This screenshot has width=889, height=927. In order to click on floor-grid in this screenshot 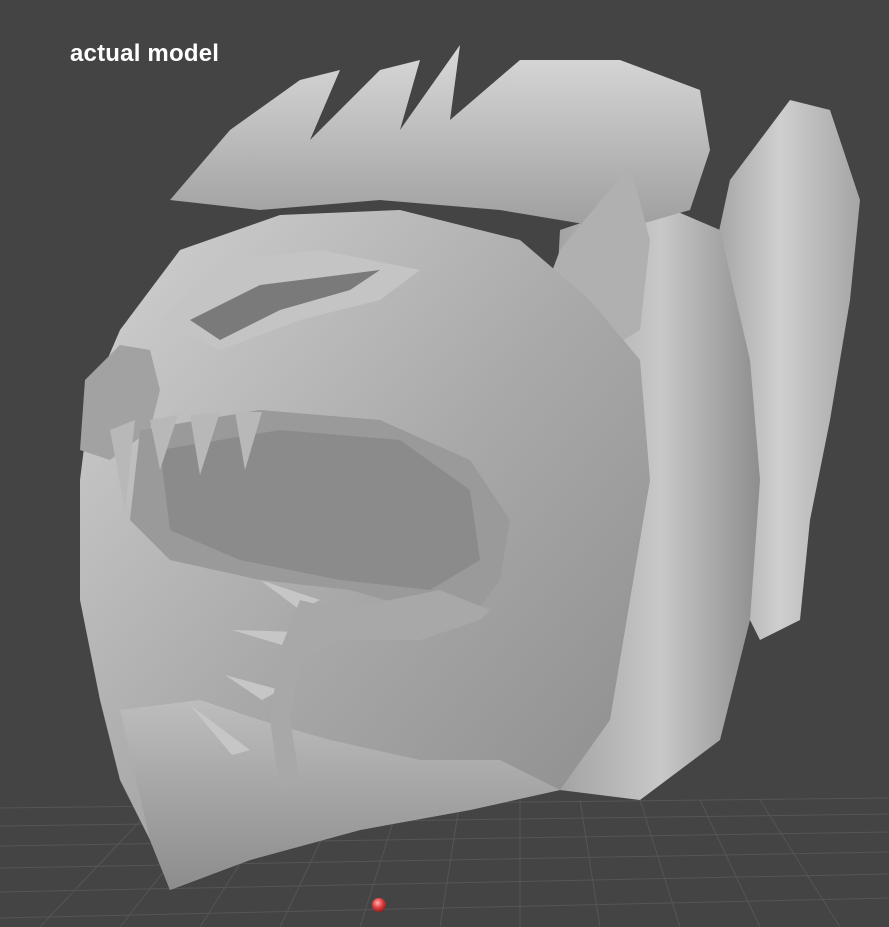, I will do `click(444, 862)`.